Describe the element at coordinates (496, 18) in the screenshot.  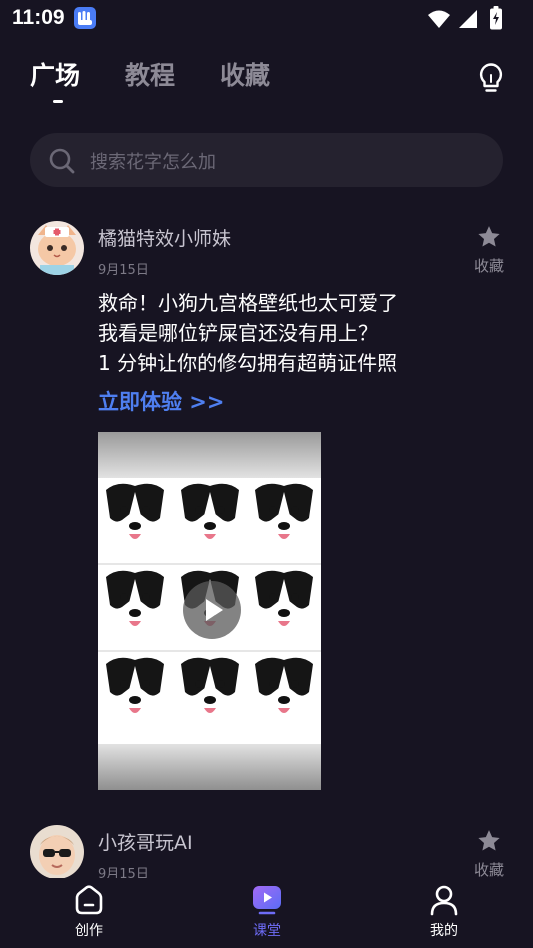
I see `battery-charging-icon` at that location.